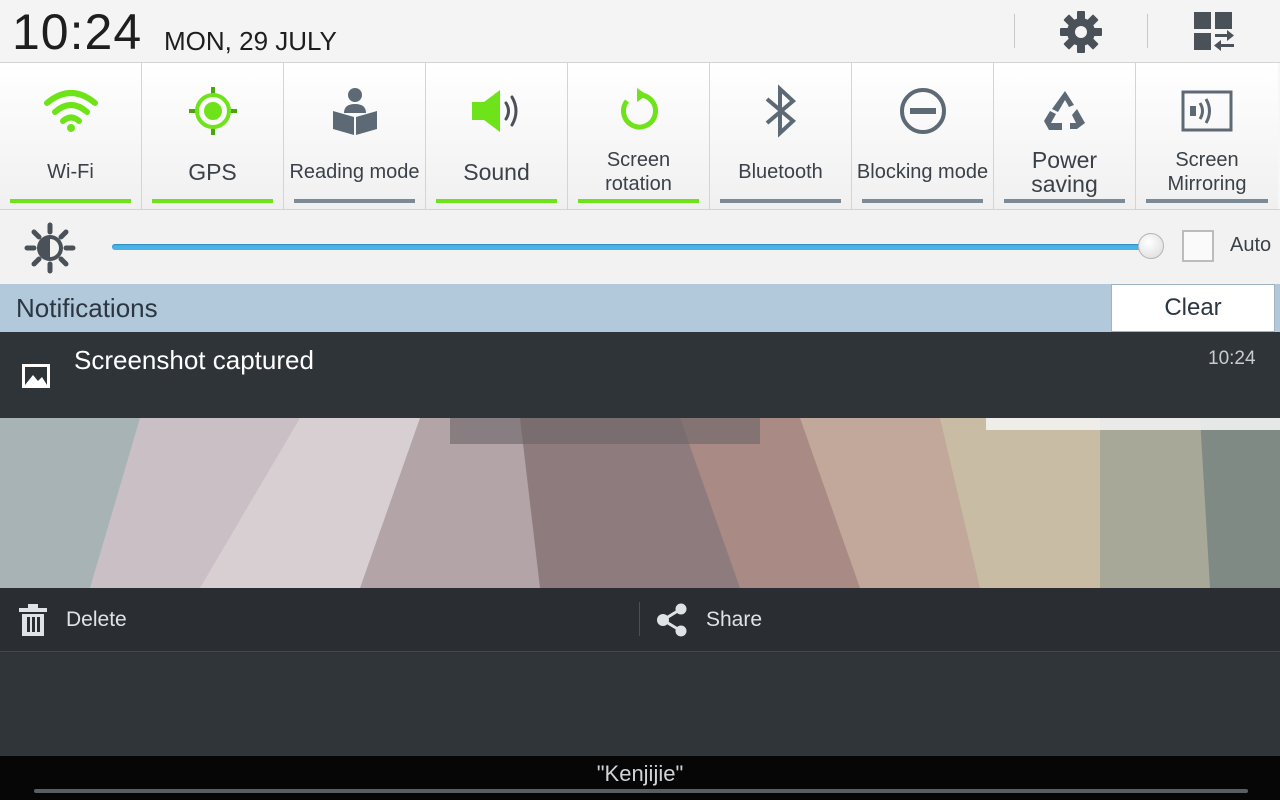  Describe the element at coordinates (71, 136) in the screenshot. I see `toggle-wifi: Wi-Fi` at that location.